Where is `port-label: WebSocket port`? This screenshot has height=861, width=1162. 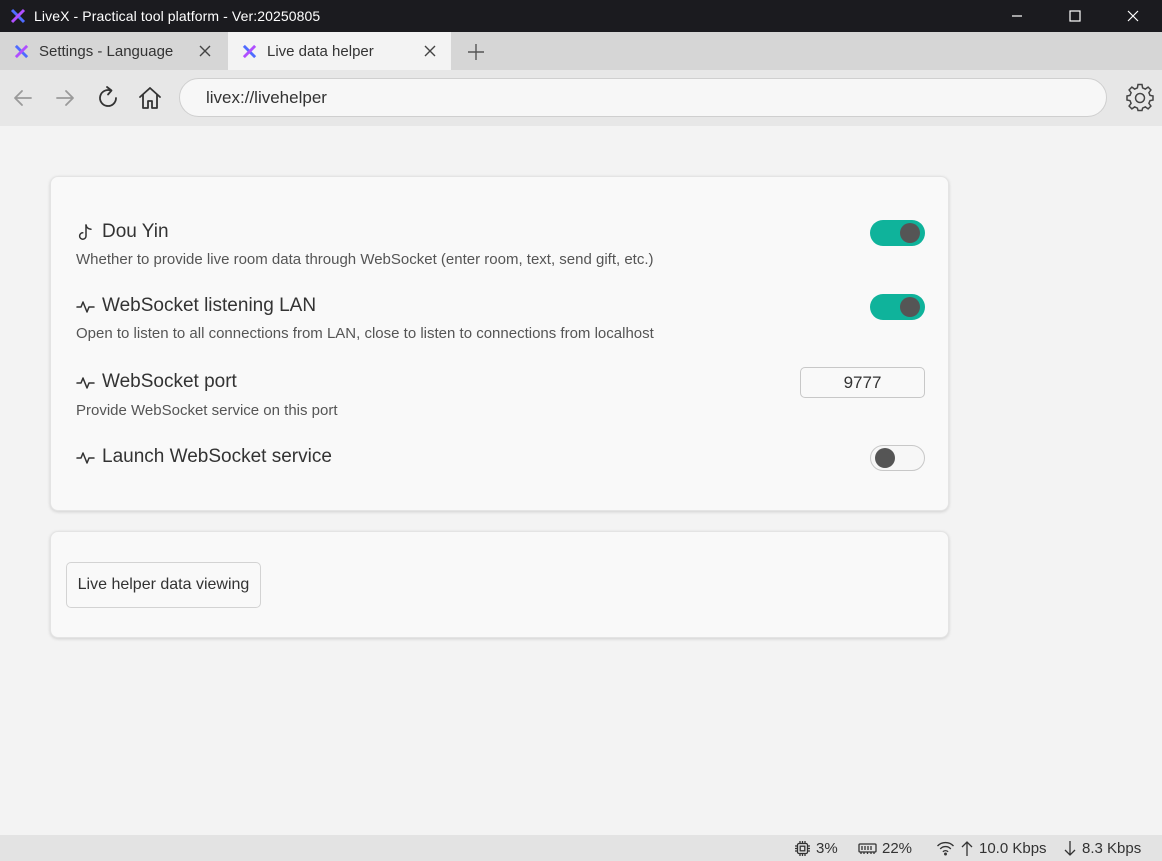 port-label: WebSocket port is located at coordinates (169, 381).